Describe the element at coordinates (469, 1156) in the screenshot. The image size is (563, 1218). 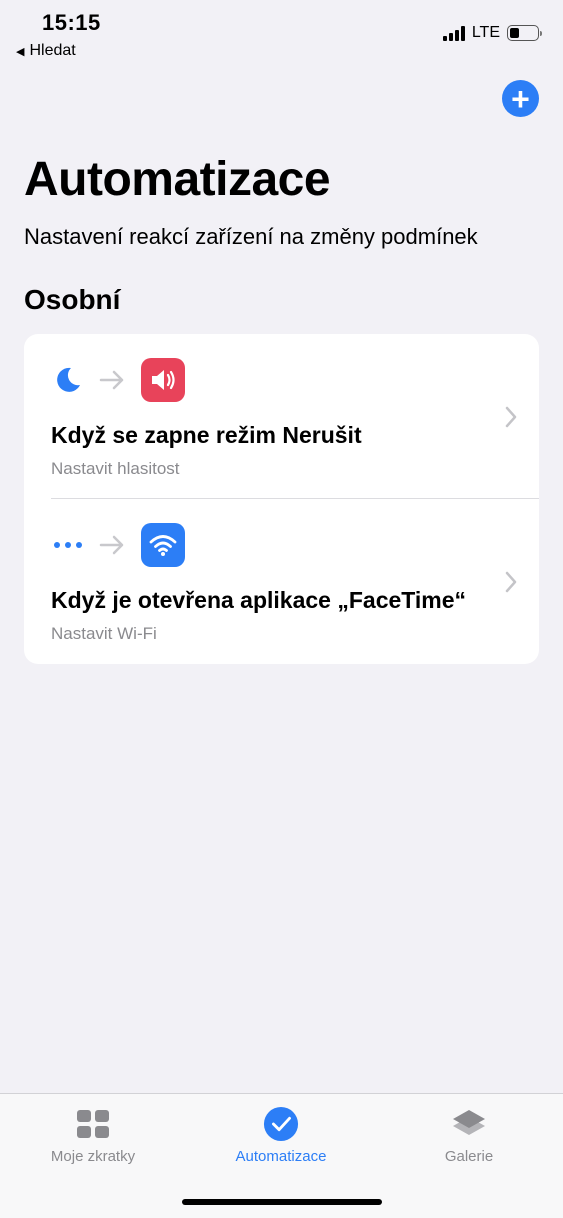
I see `tab-label: Galerie` at that location.